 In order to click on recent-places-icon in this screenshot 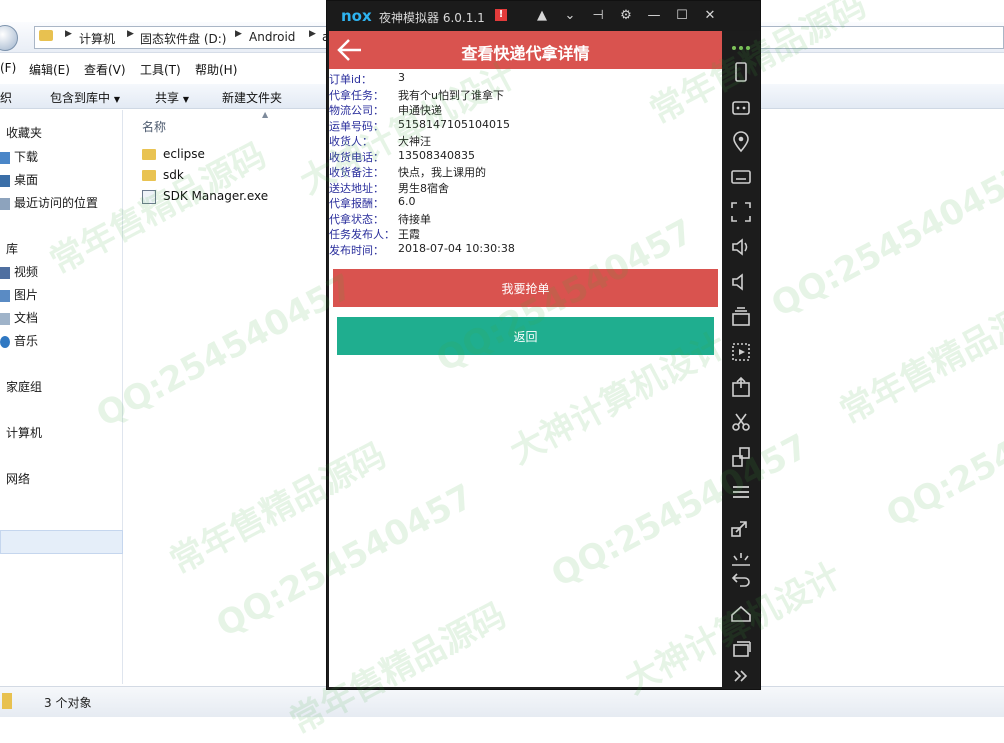, I will do `click(5, 203)`.